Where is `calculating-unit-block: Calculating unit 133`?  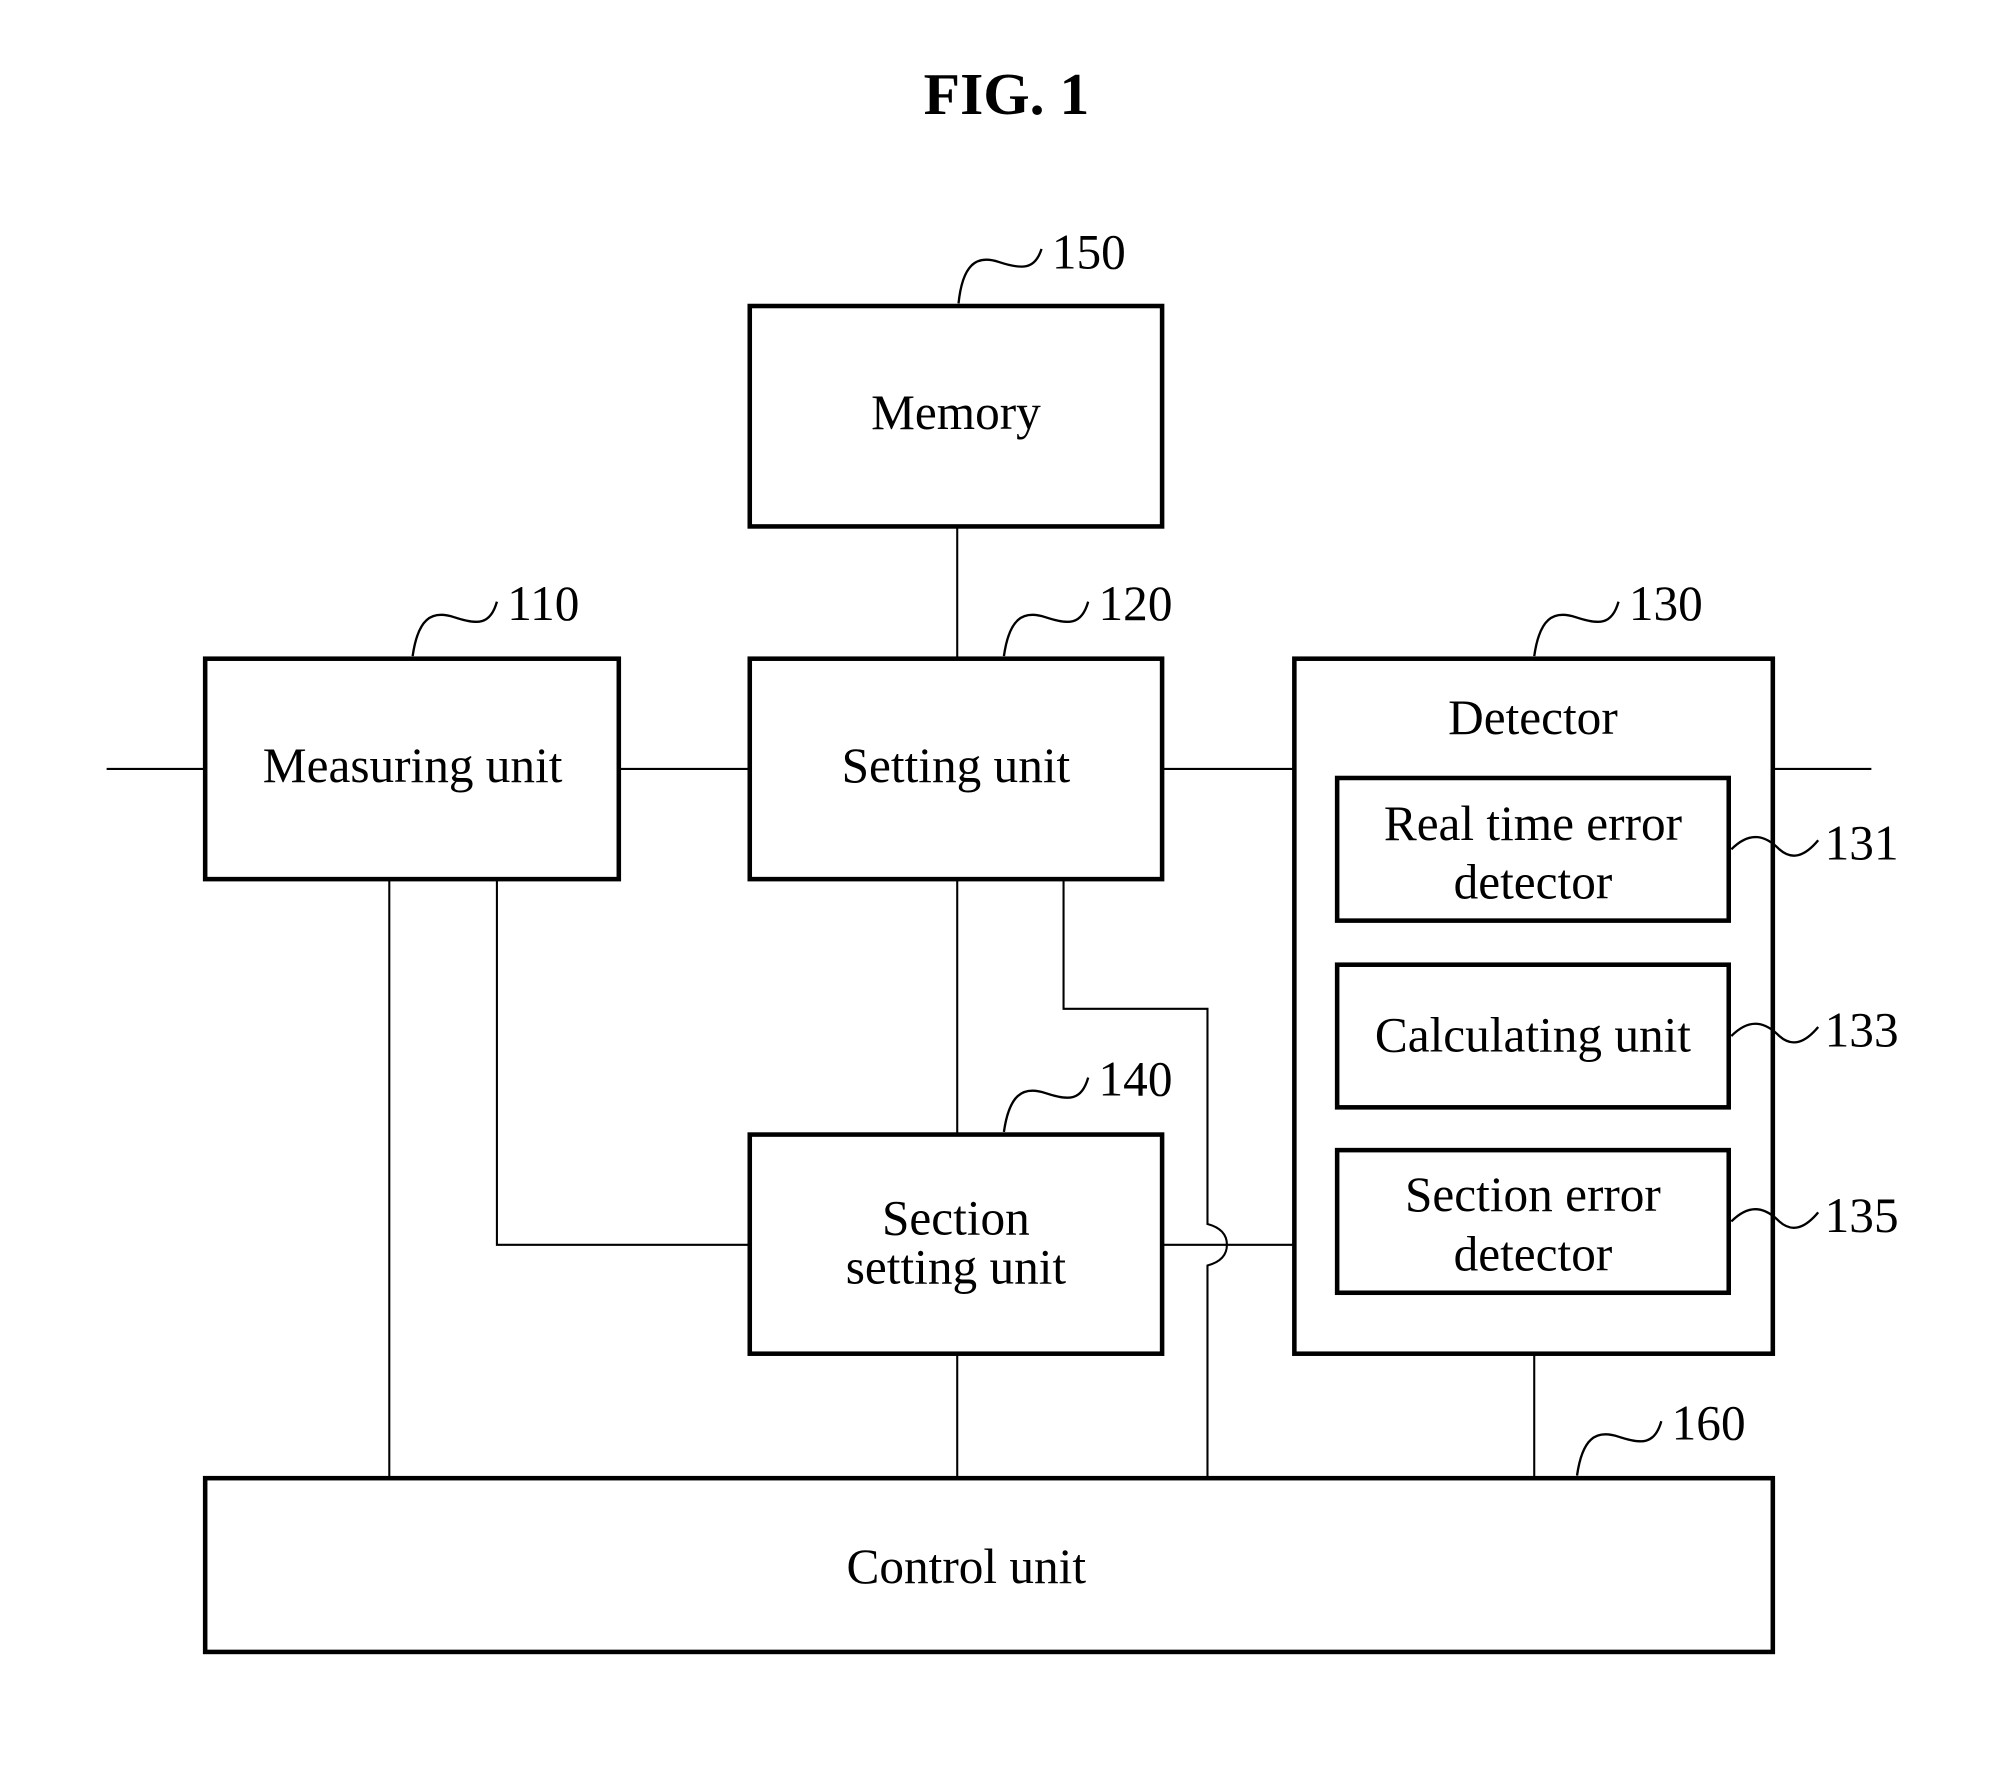
calculating-unit-block: Calculating unit 133 is located at coordinates (1616, 1036).